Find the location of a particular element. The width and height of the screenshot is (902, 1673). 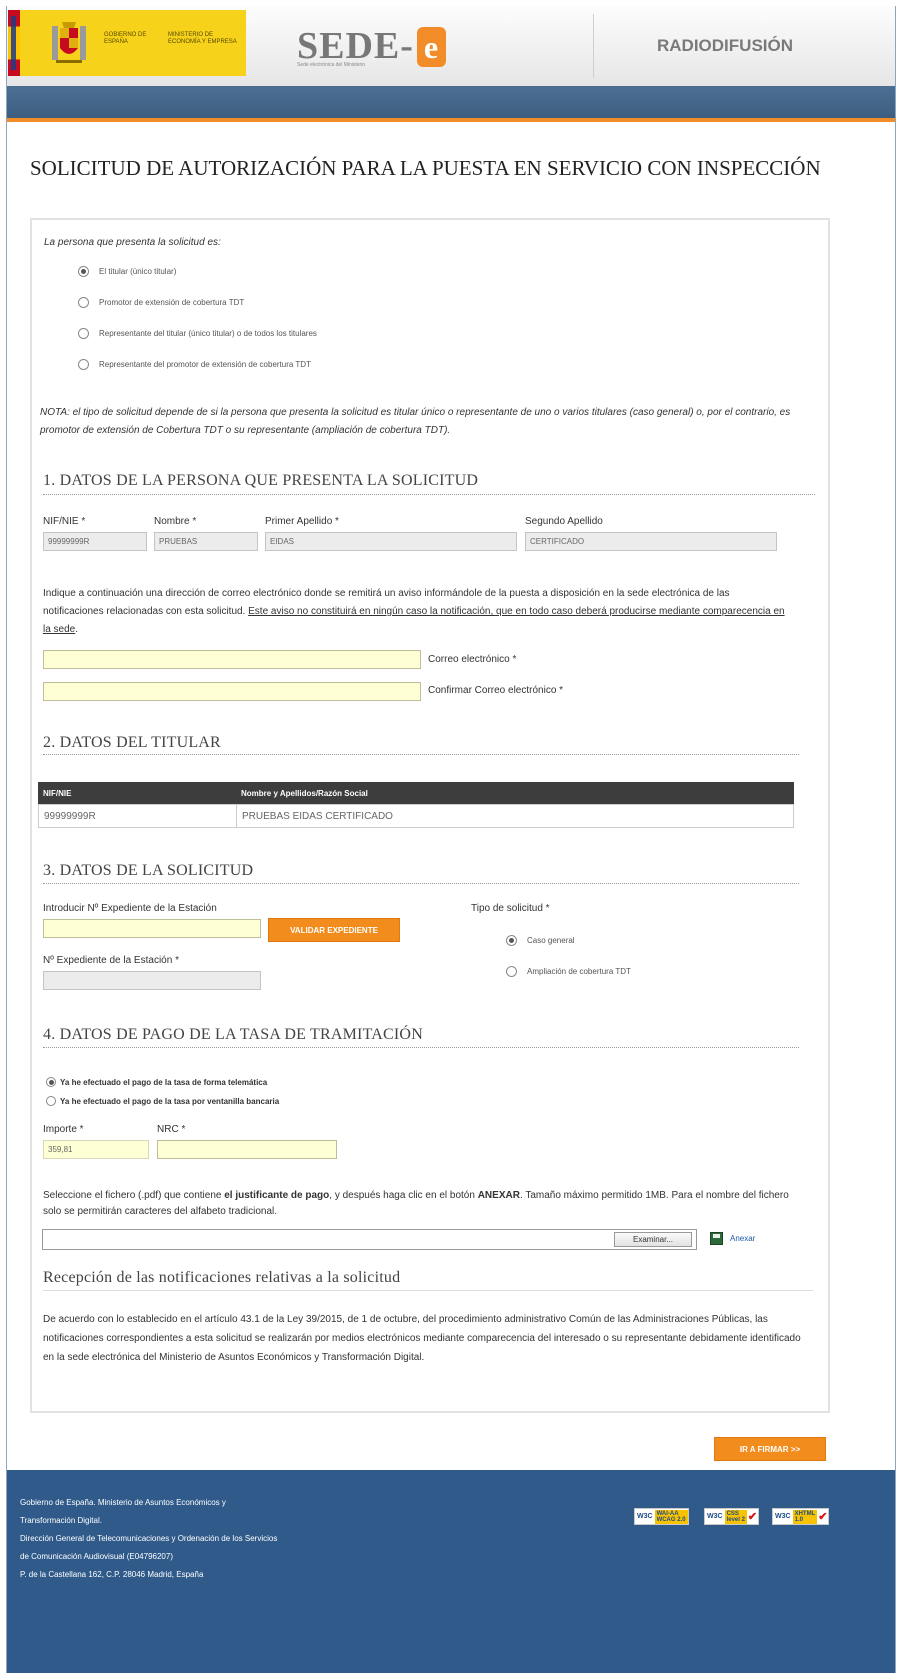

attach-disk-icon is located at coordinates (716, 1238).